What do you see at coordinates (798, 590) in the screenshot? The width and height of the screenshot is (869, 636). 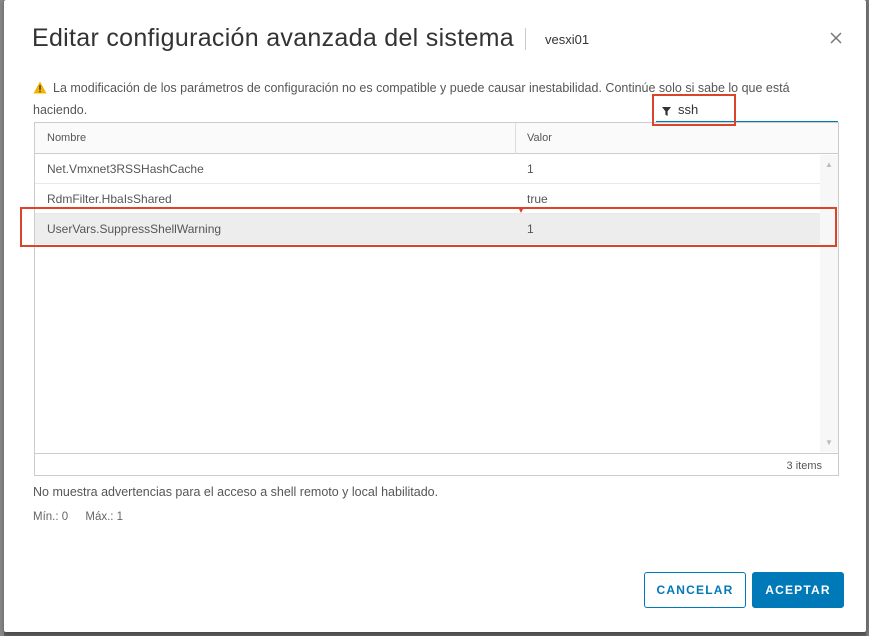 I see `ok-button: ACEPTAR` at bounding box center [798, 590].